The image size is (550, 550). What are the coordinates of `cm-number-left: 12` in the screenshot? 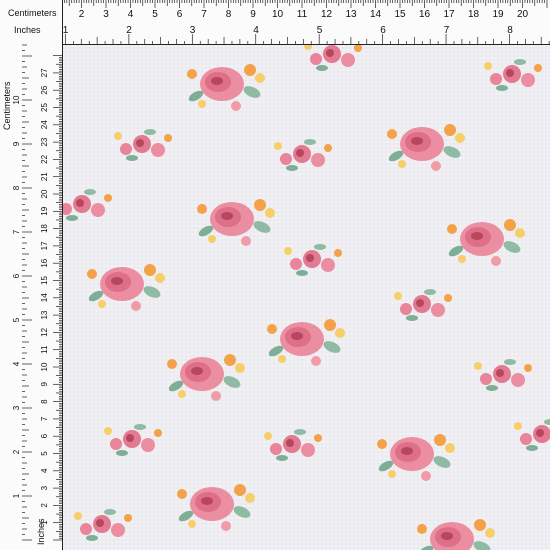 It's located at (44, 331).